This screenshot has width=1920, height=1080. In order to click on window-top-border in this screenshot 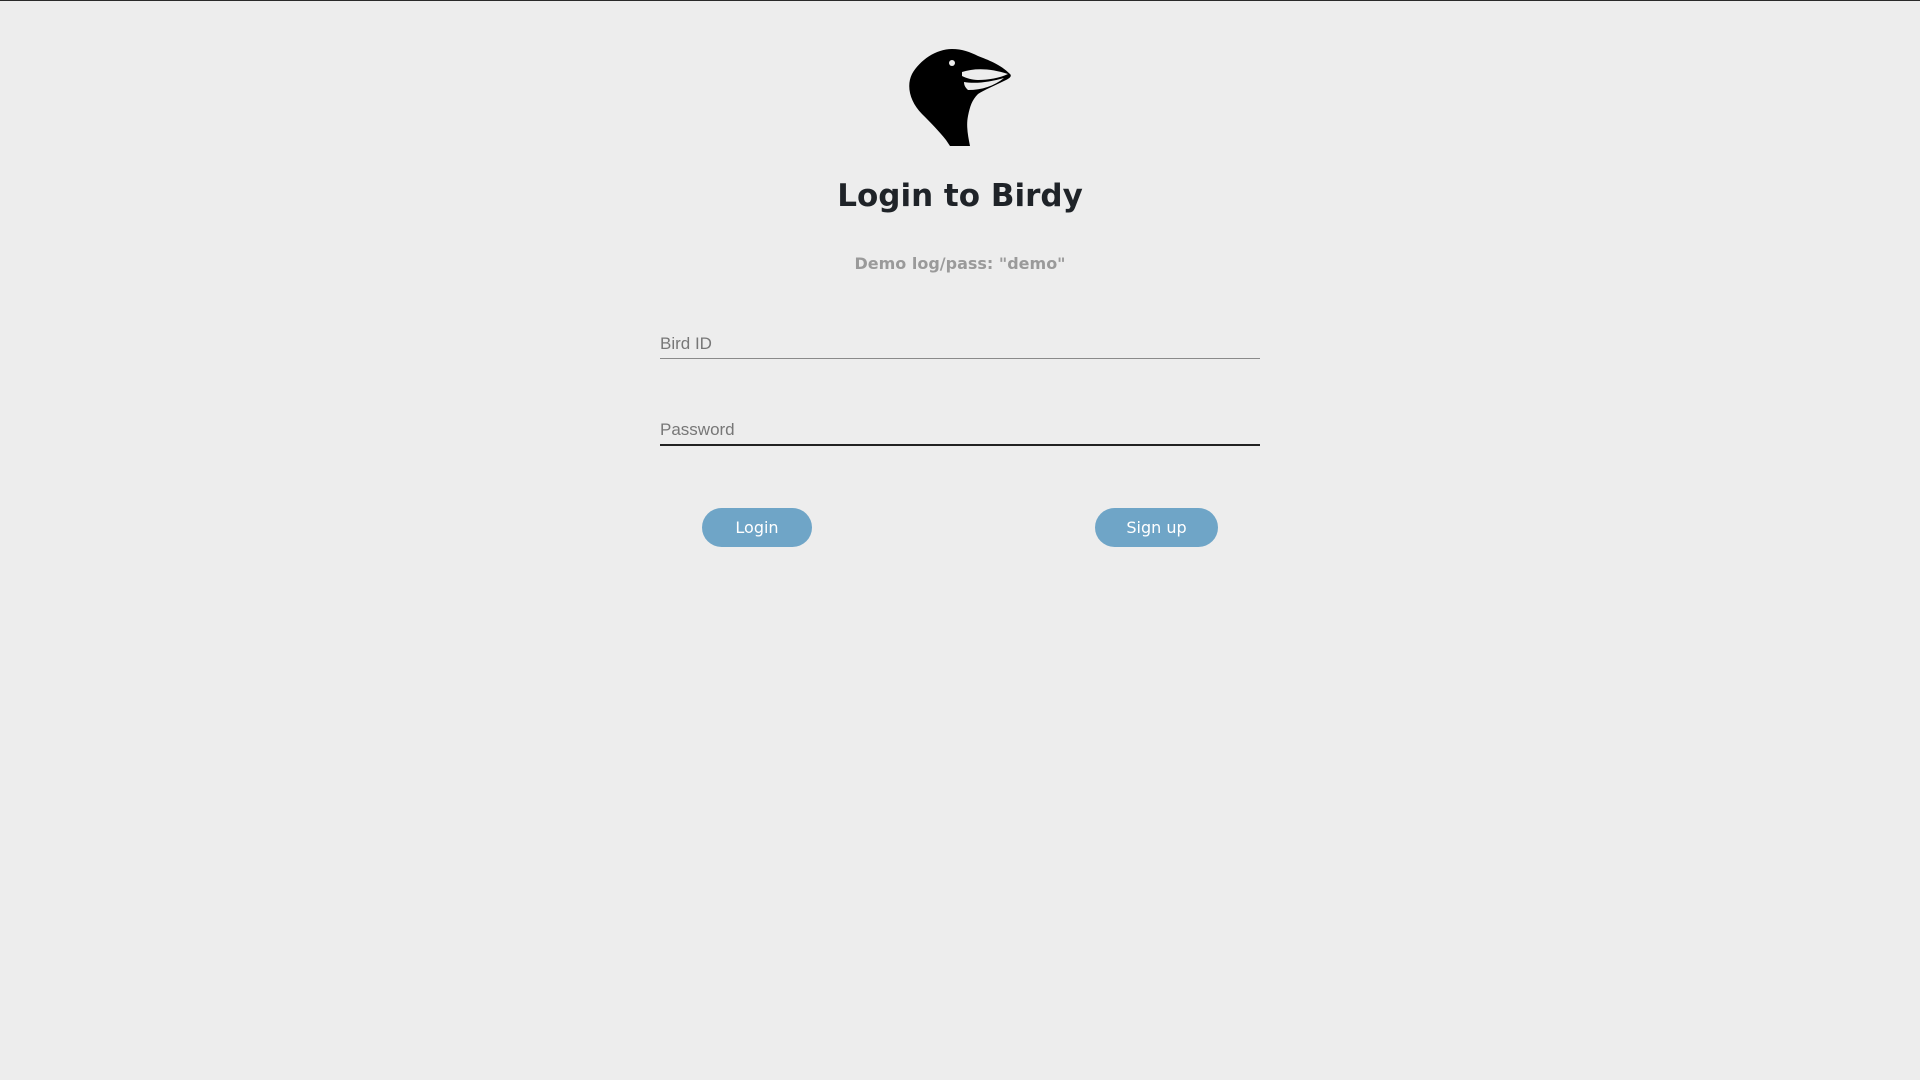, I will do `click(960, 0)`.